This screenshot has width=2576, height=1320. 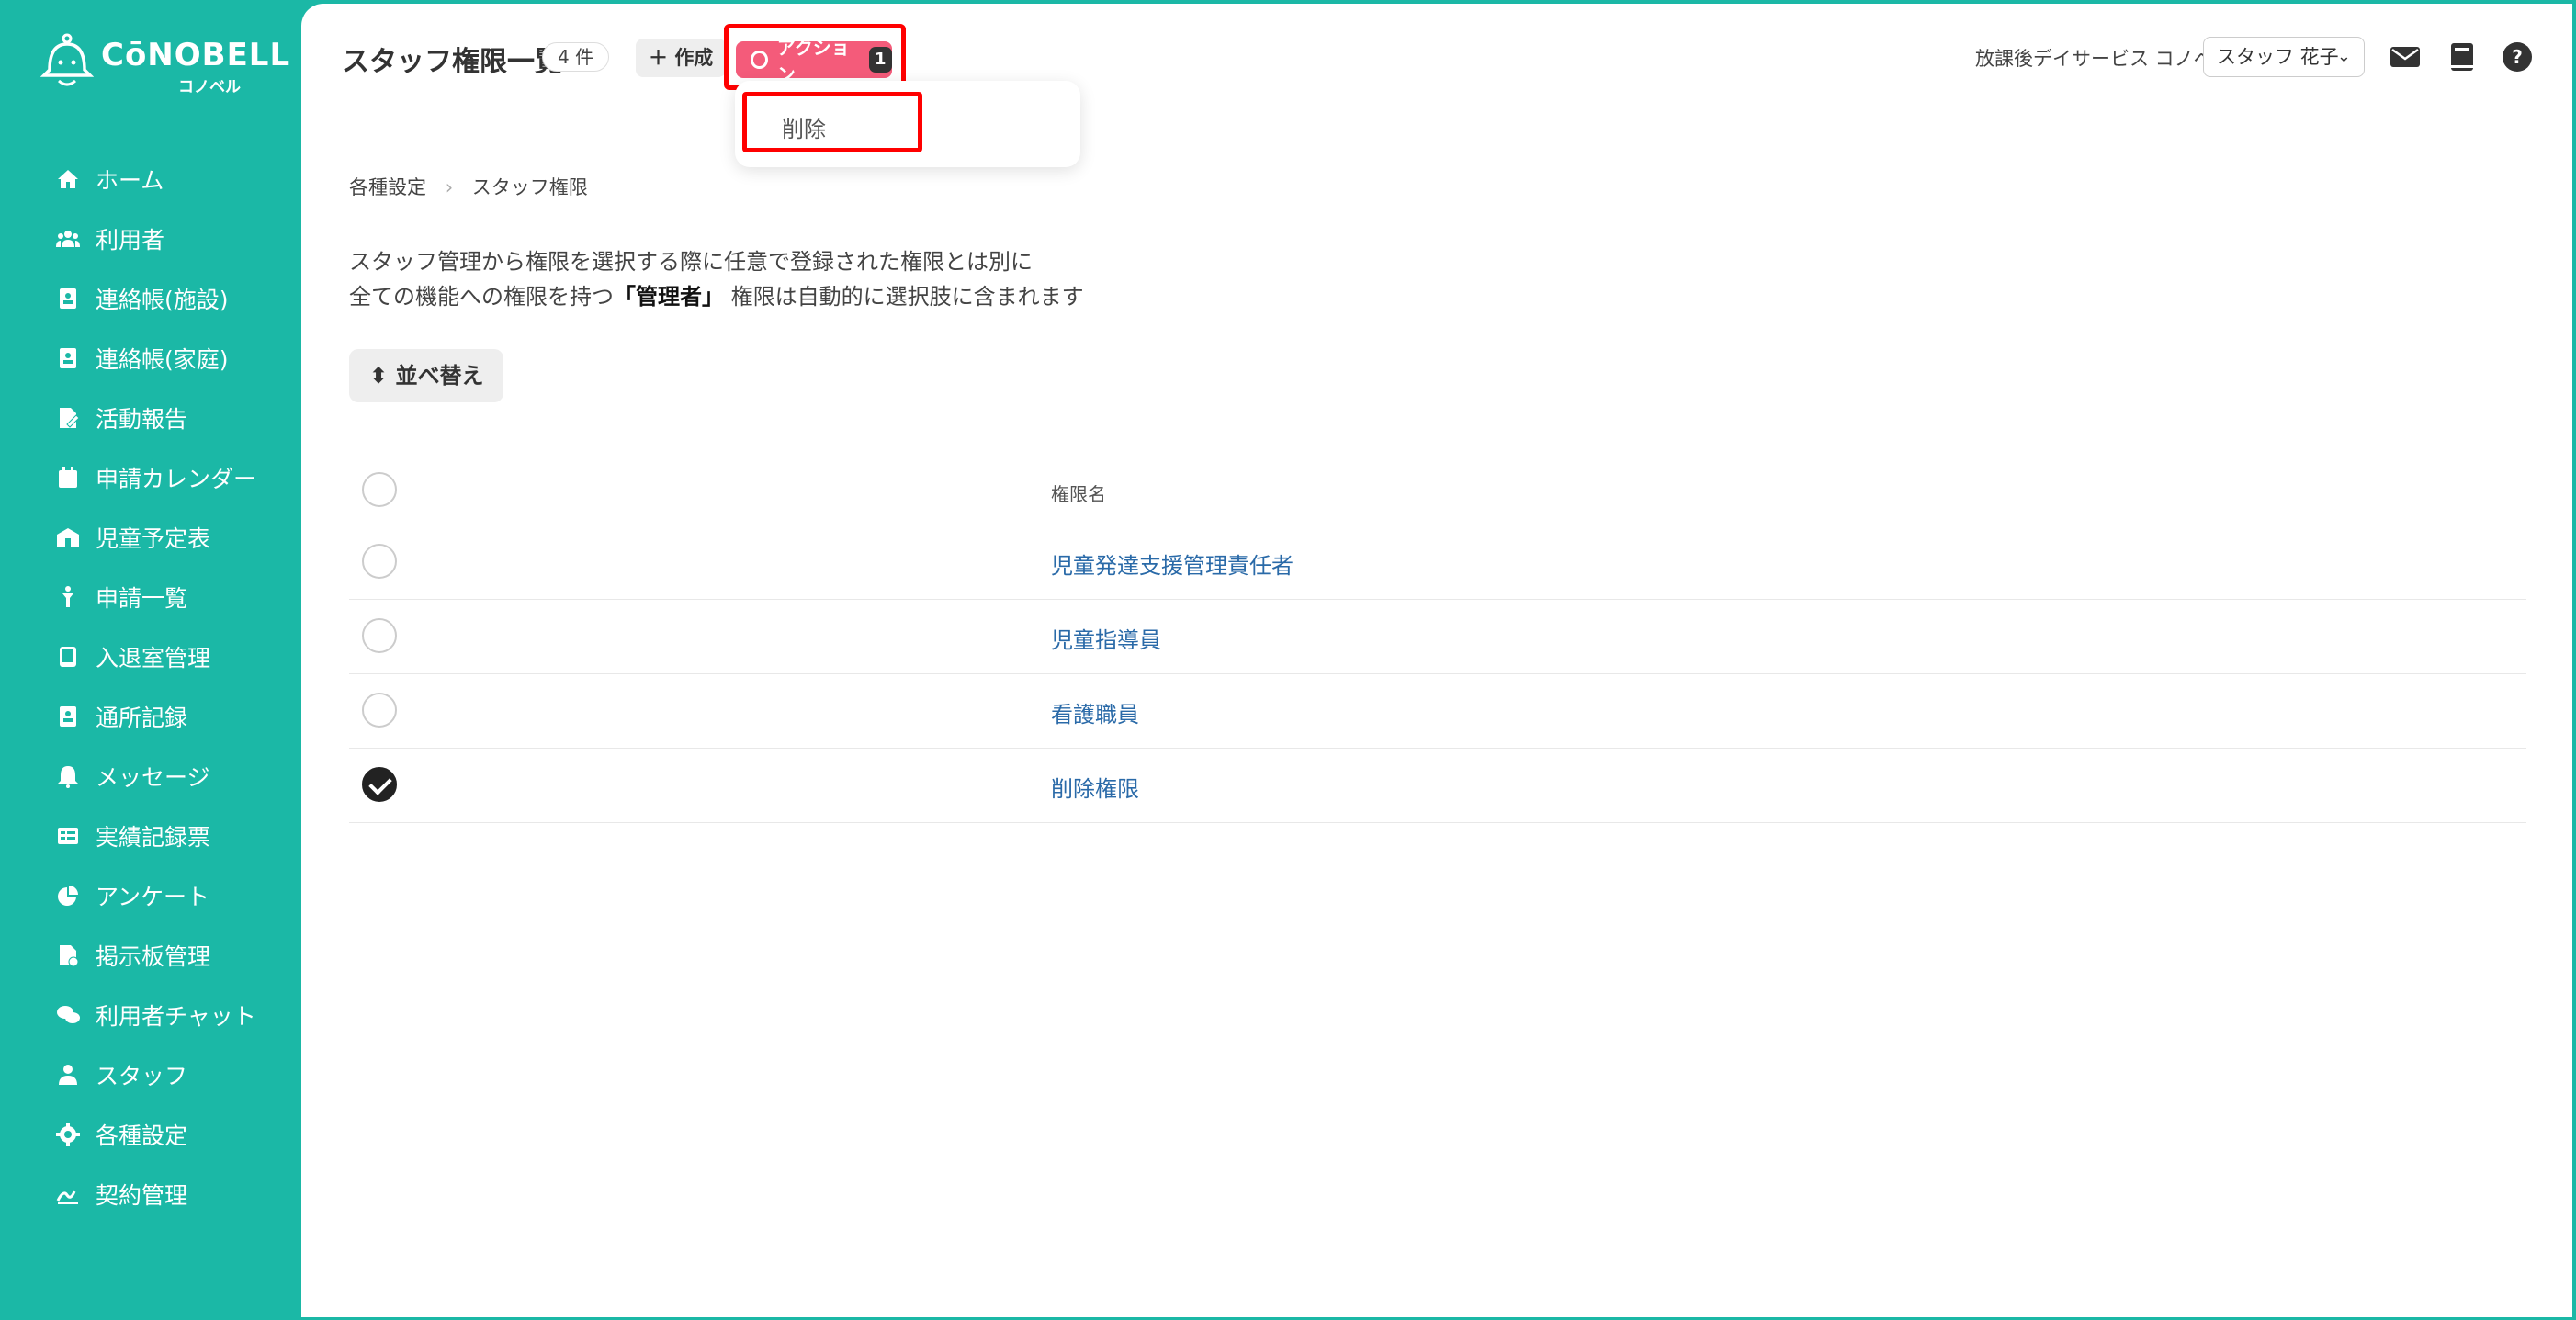 I want to click on permission-name-link: 児童発達支援管理責任者, so click(x=1172, y=563).